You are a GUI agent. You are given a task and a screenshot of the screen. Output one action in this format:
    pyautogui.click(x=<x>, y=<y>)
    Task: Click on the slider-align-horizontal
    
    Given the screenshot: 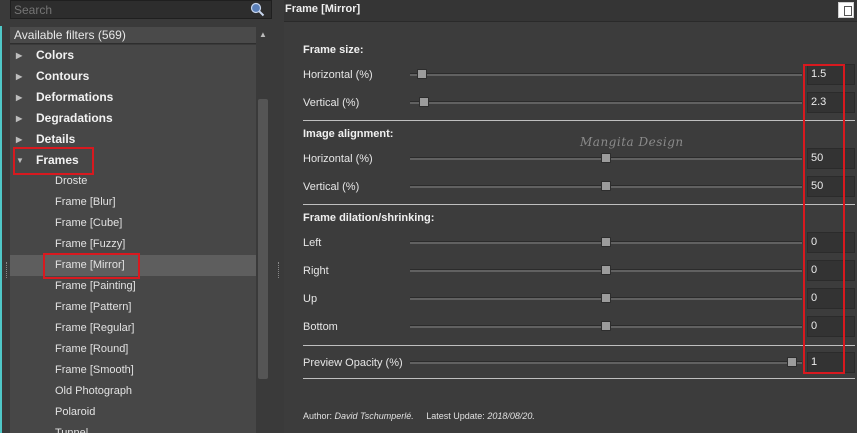 What is the action you would take?
    pyautogui.click(x=606, y=158)
    